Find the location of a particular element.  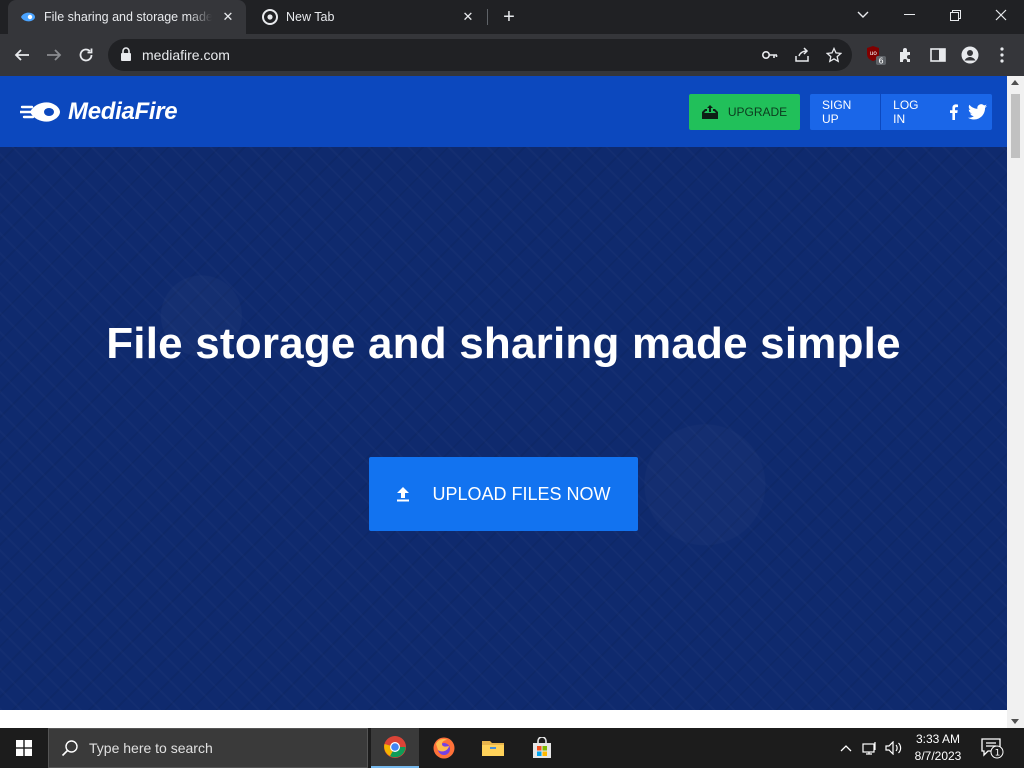

tab-title: File sharing and storage made simple is located at coordinates (128, 17).